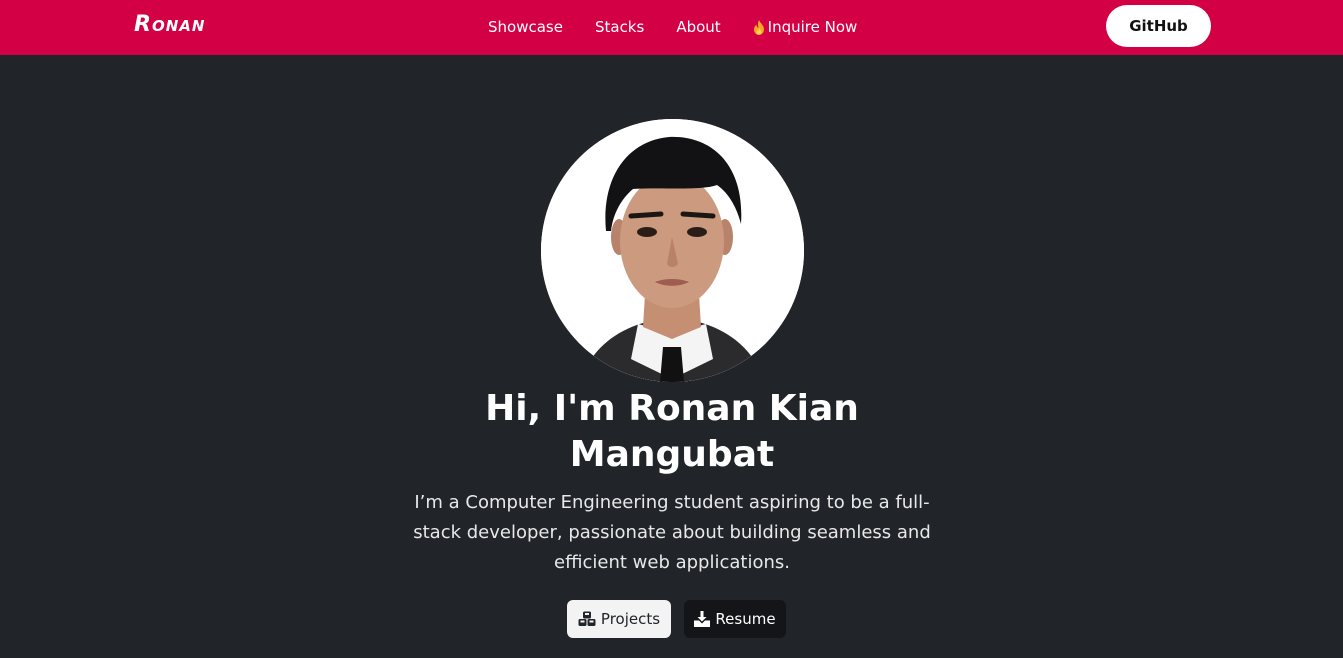 This screenshot has width=1343, height=658. I want to click on nav-link-about: About, so click(698, 27).